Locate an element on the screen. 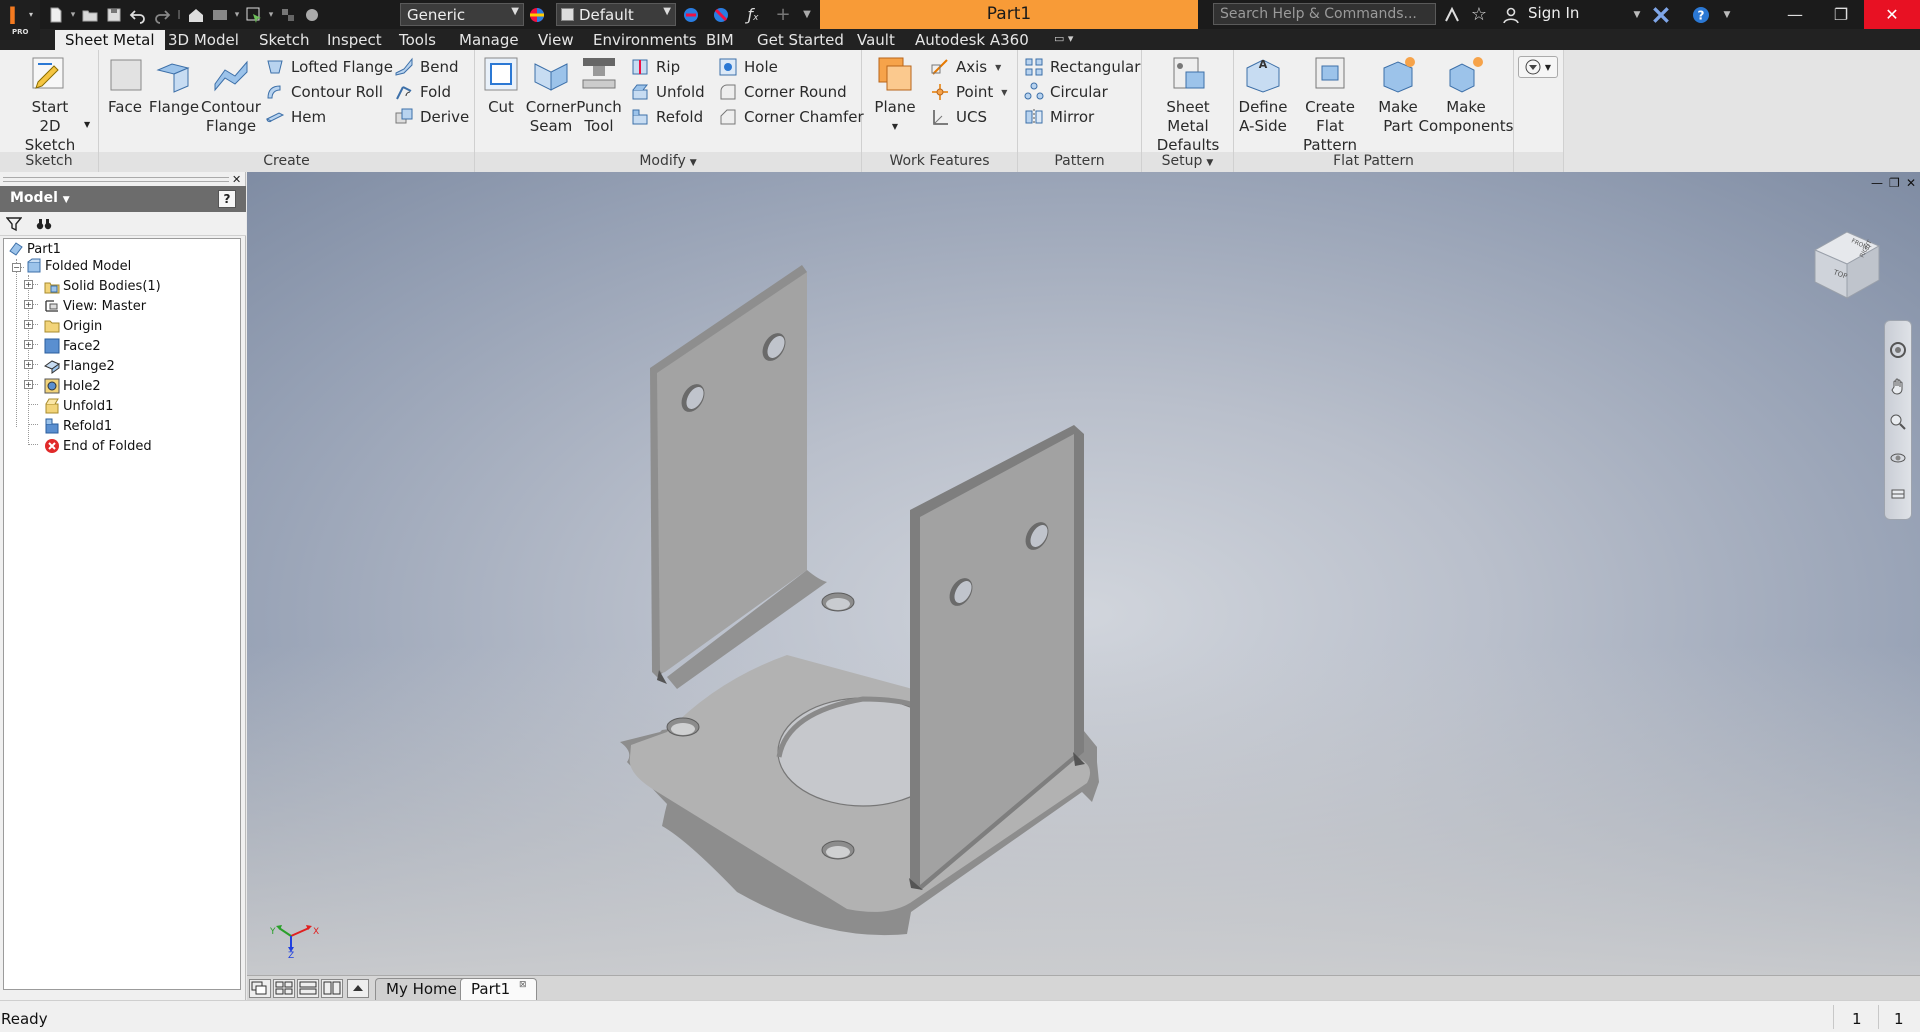 The height and width of the screenshot is (1032, 1920). ucs-button: UCS is located at coordinates (958, 117).